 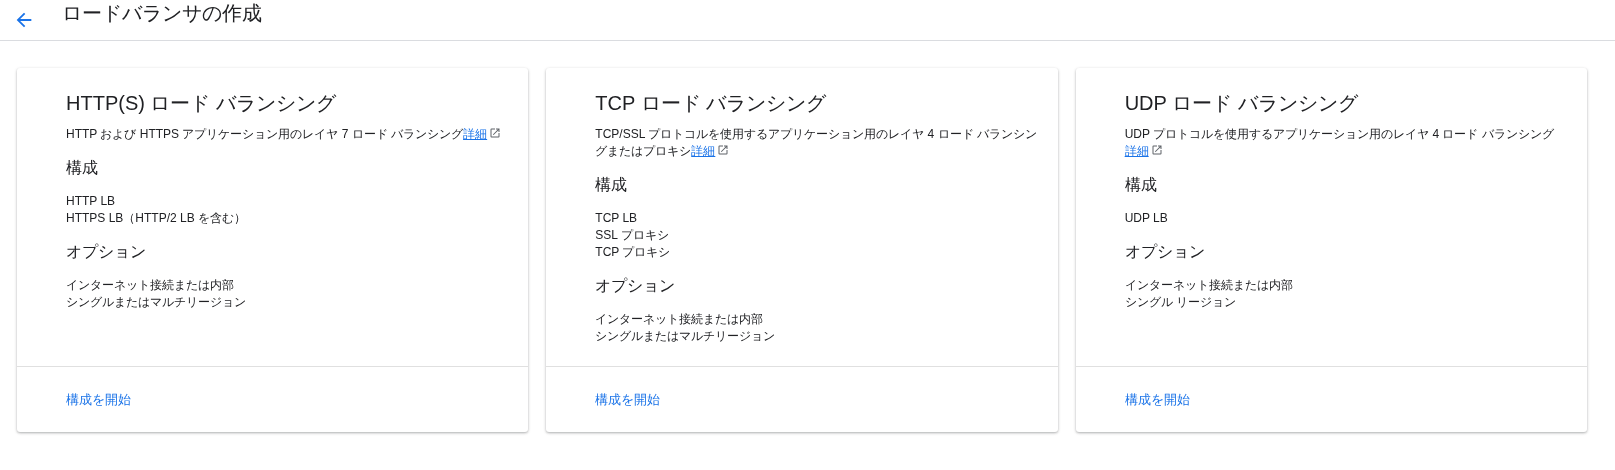 I want to click on card-title: HTTP(S) ロード バランシング, so click(x=201, y=103).